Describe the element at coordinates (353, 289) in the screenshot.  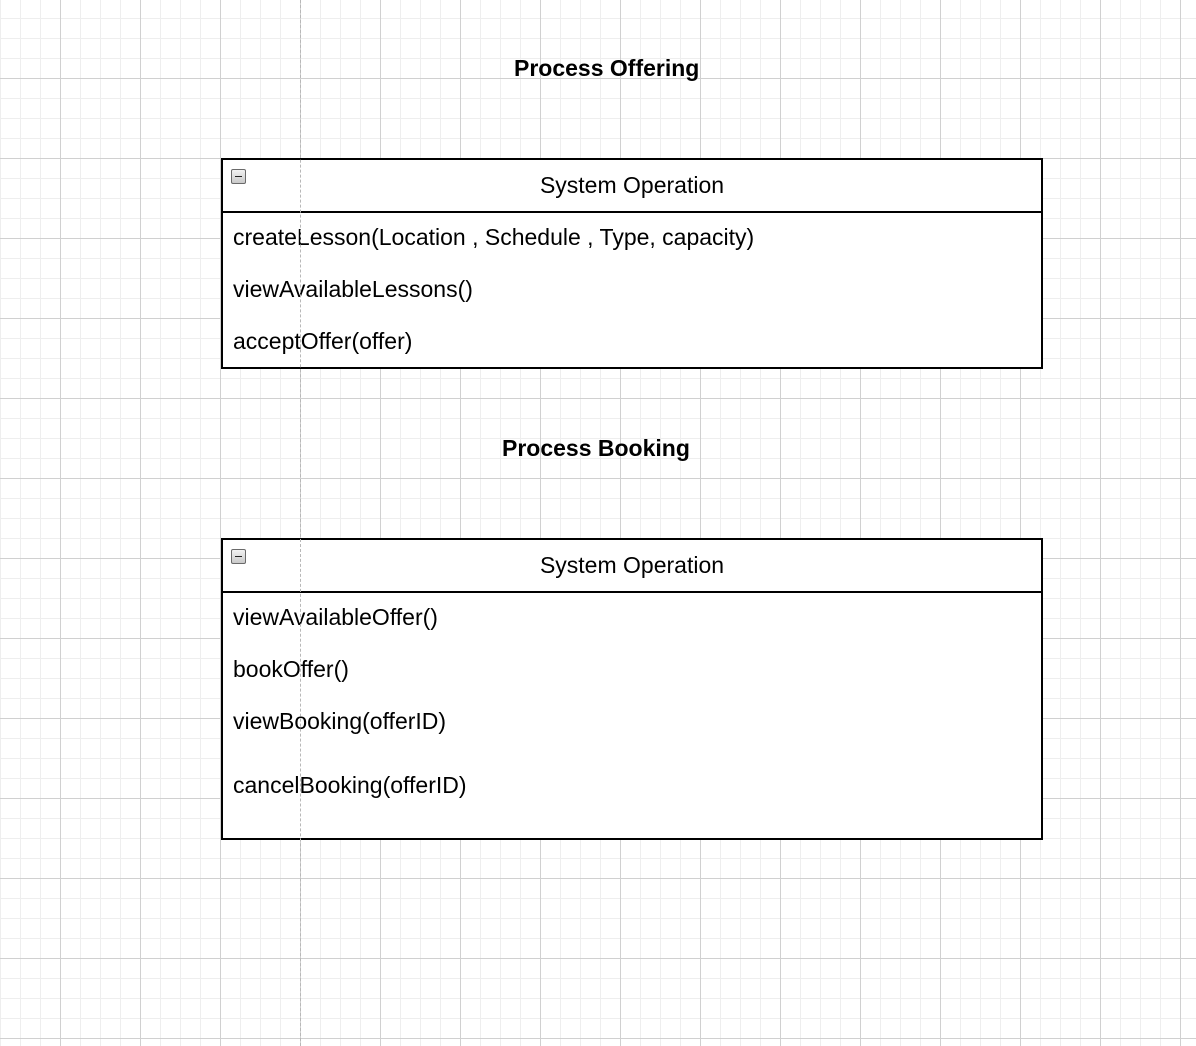
I see `operation-item: viewAvailableLessons()` at that location.